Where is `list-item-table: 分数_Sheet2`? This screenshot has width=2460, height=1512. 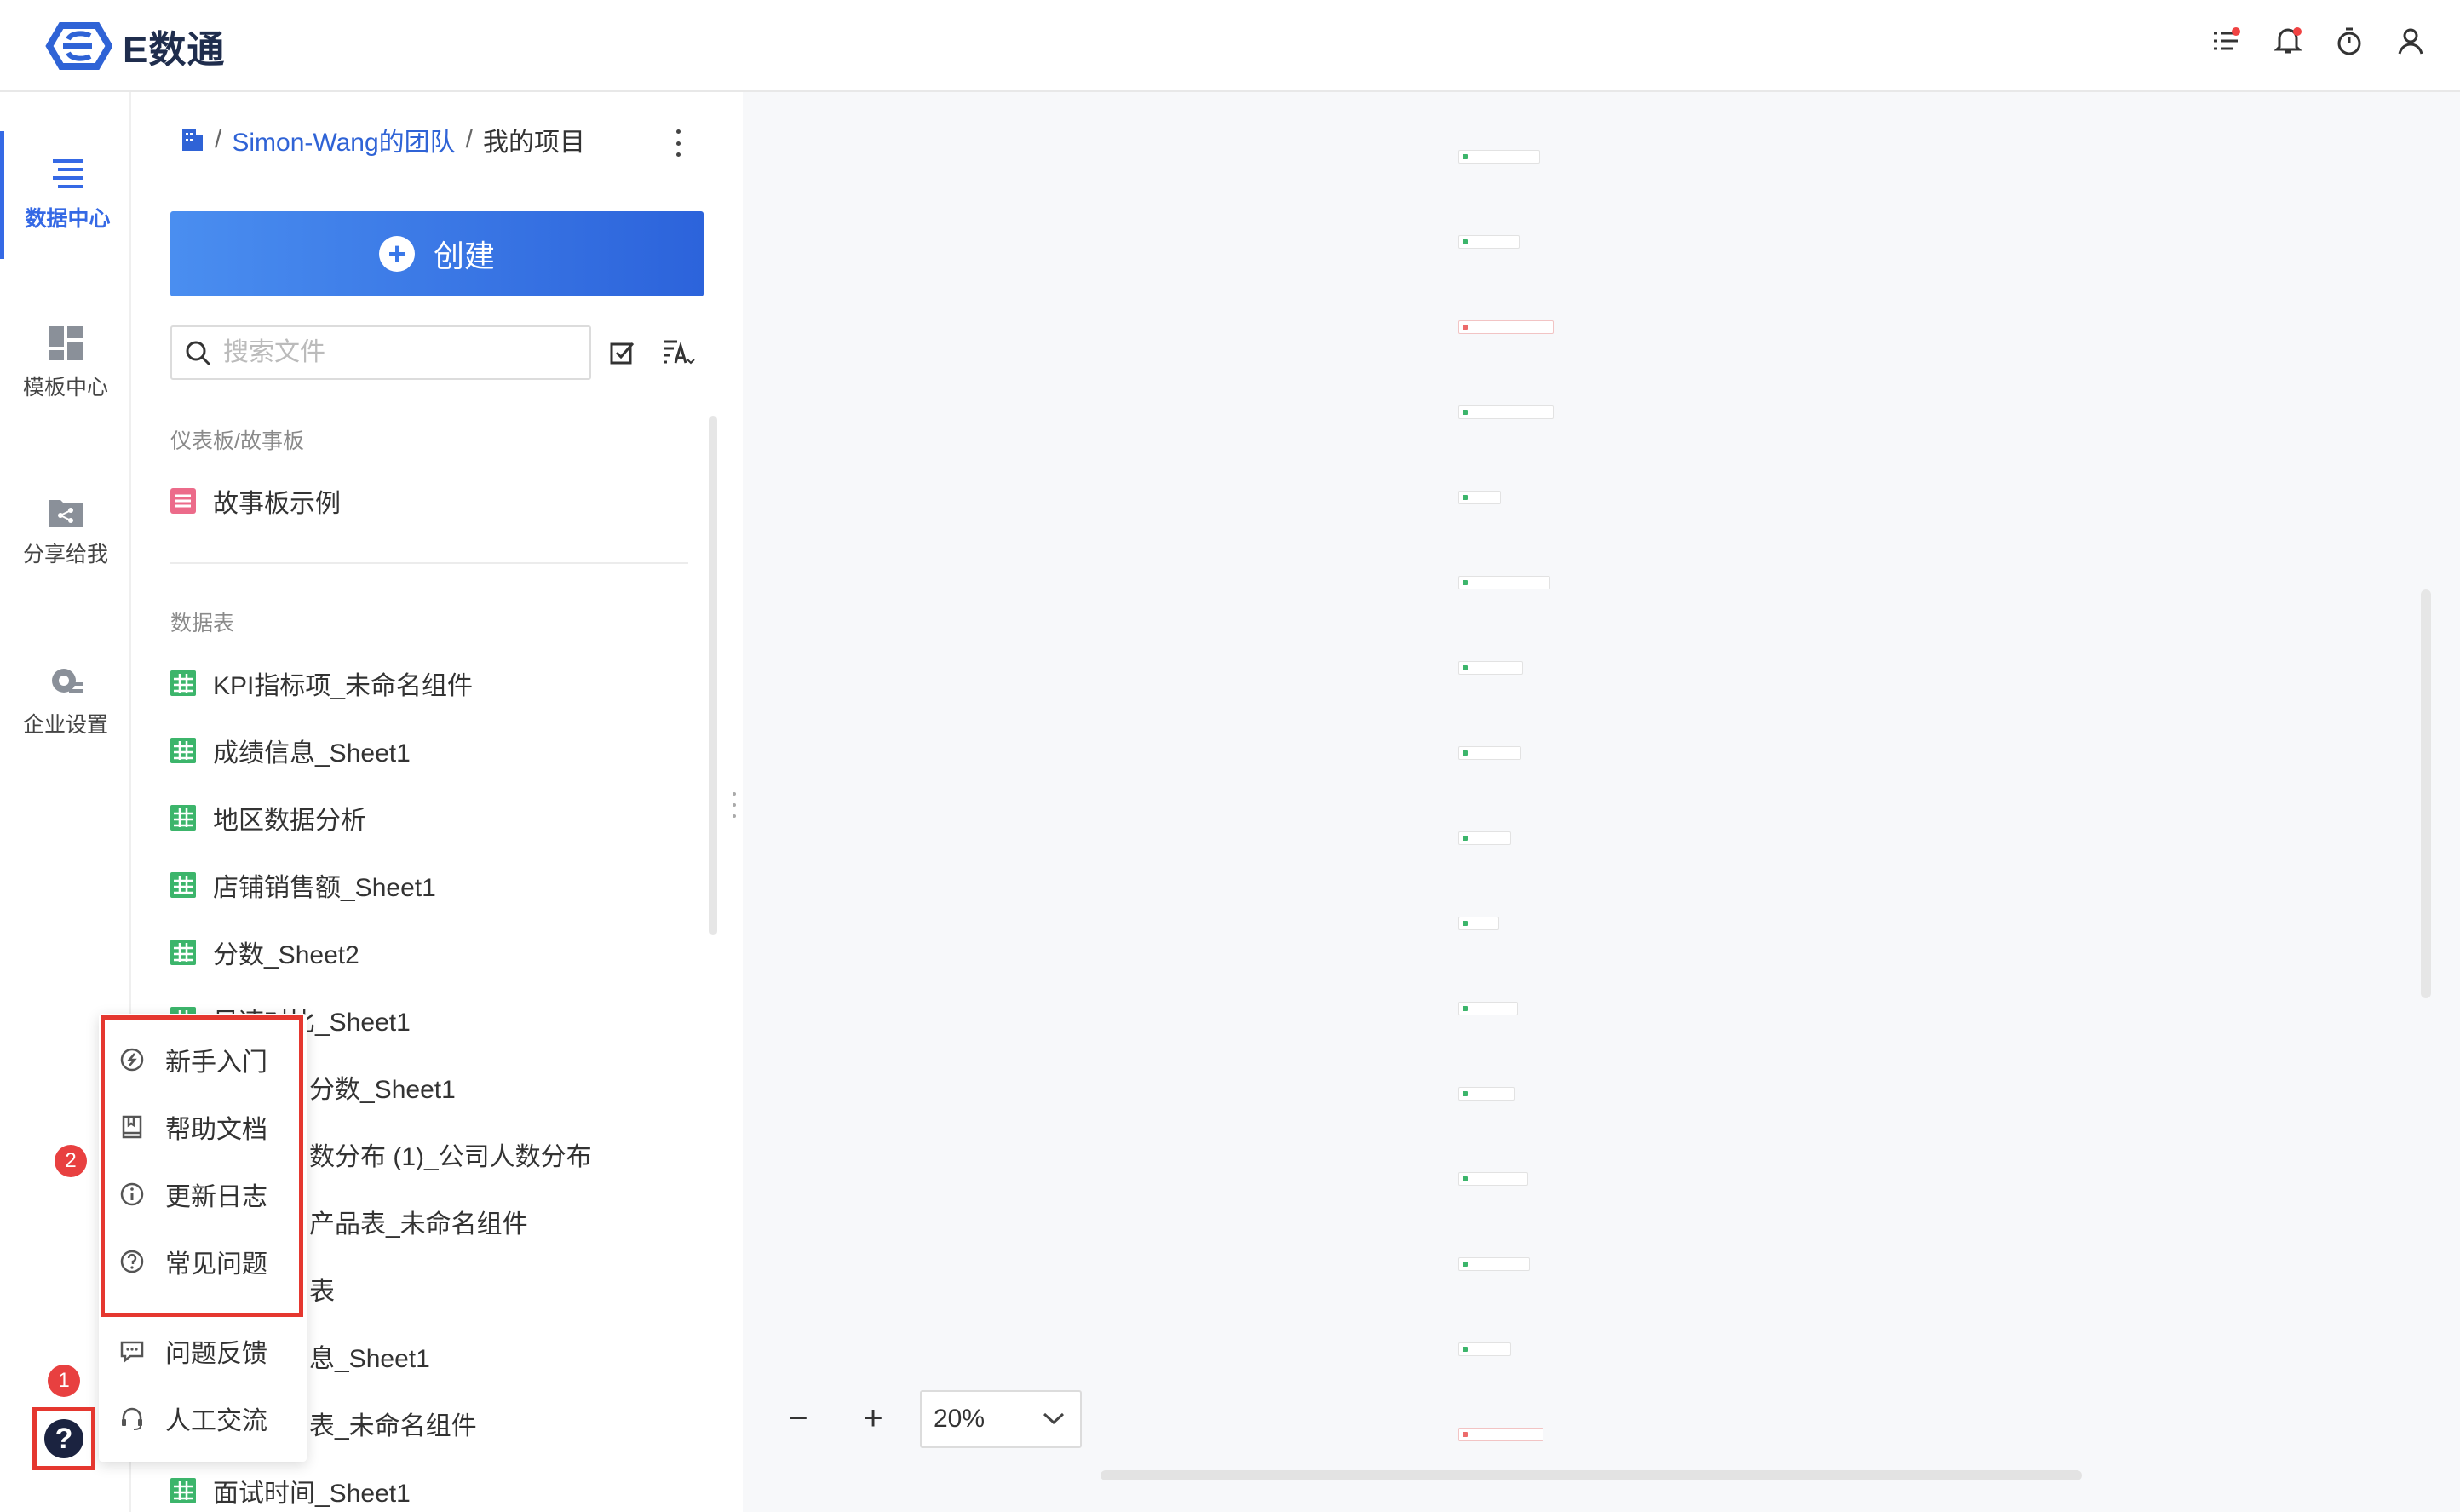
list-item-table: 分数_Sheet2 is located at coordinates (264, 952).